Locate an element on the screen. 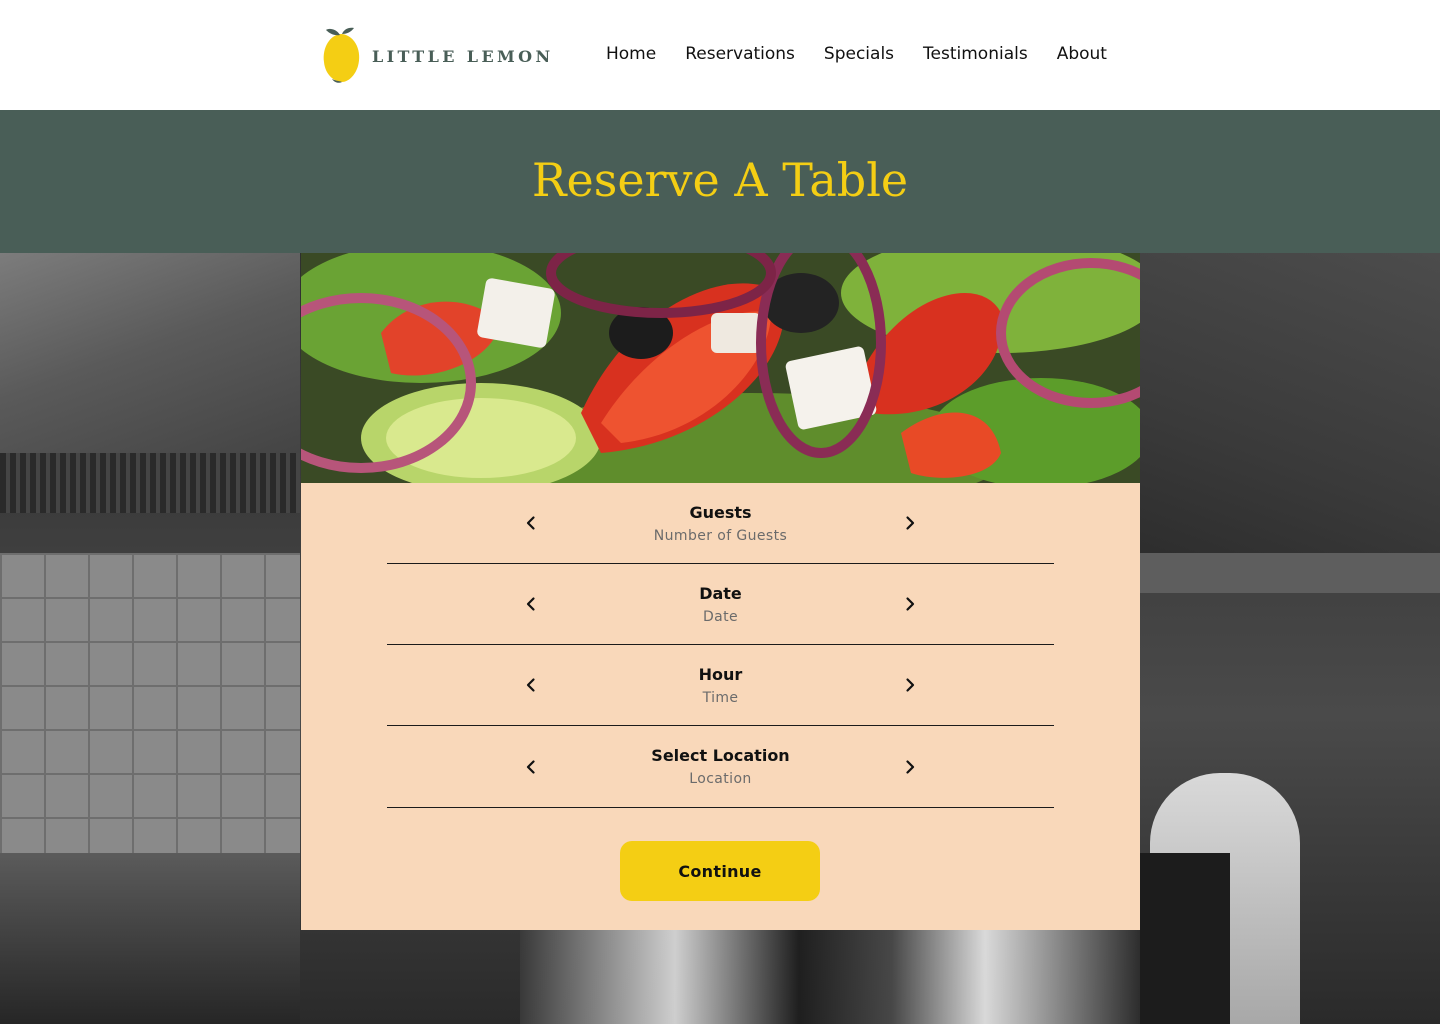 The height and width of the screenshot is (1024, 1440). hour-label: Hour is located at coordinates (720, 674).